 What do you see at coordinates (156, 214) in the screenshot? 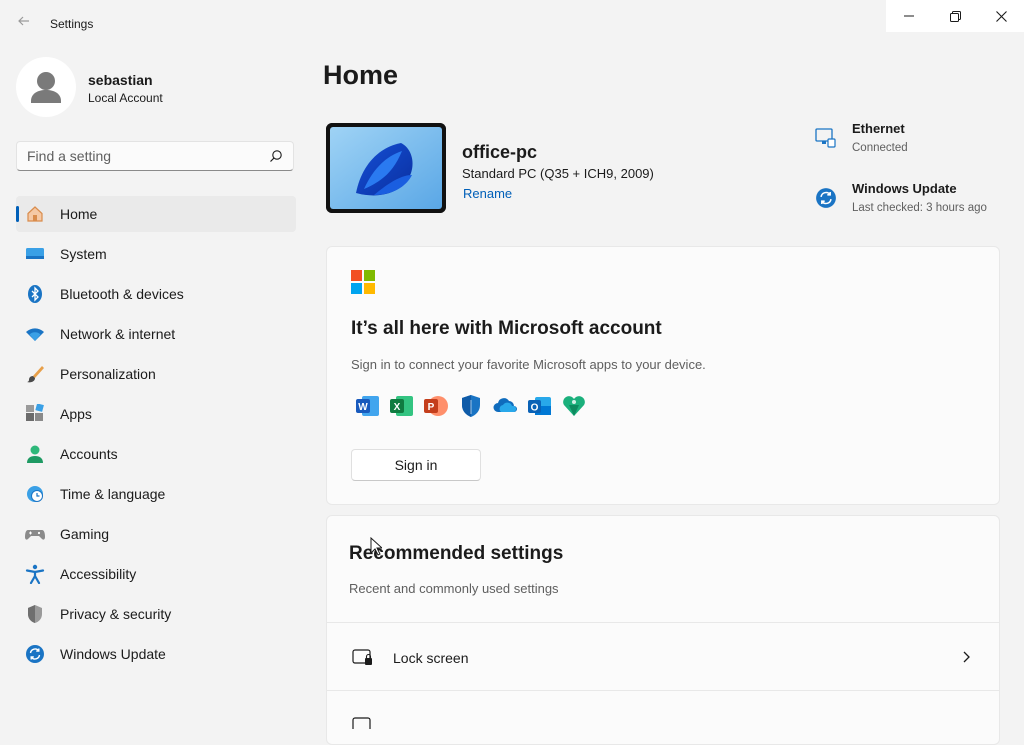
I see `sidebar-item-home: Home` at bounding box center [156, 214].